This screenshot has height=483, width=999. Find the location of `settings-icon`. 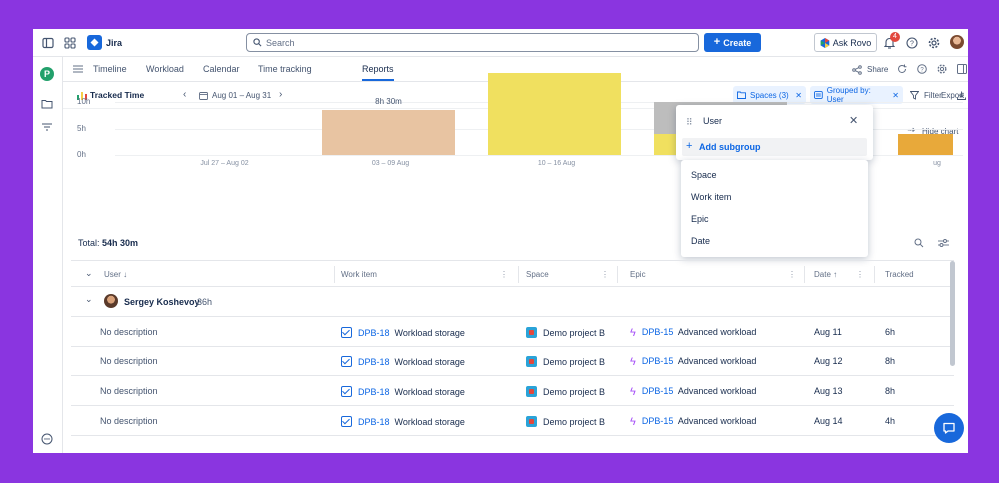

settings-icon is located at coordinates (942, 69).